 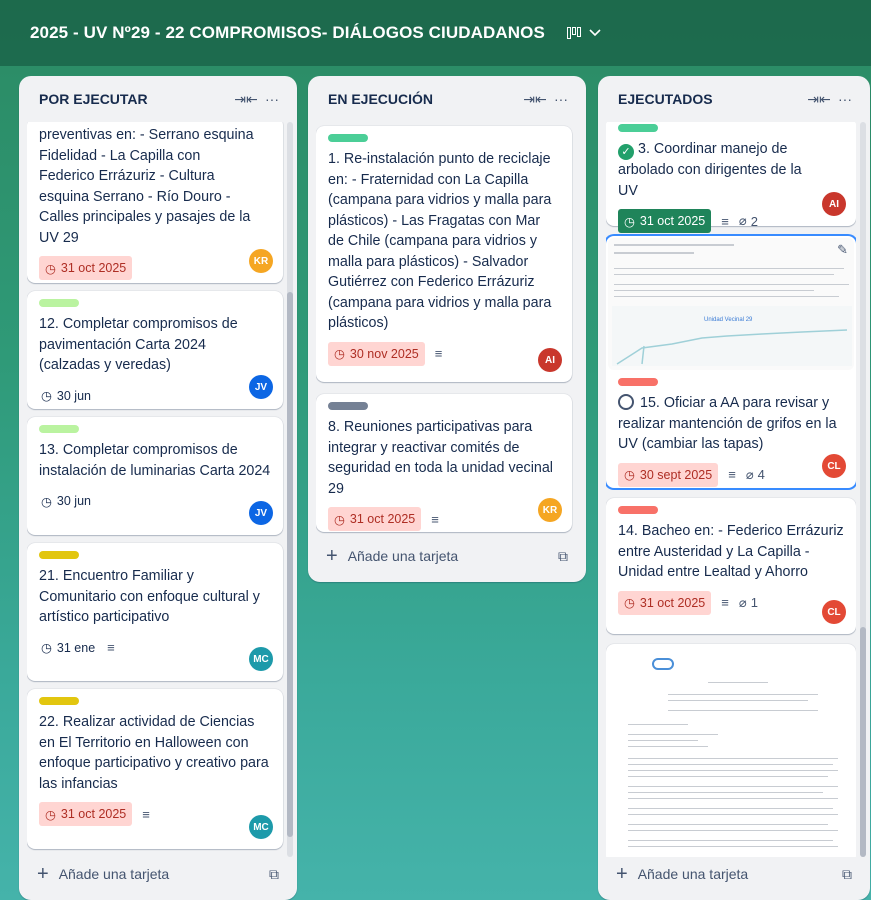 What do you see at coordinates (731, 750) in the screenshot?
I see `card` at bounding box center [731, 750].